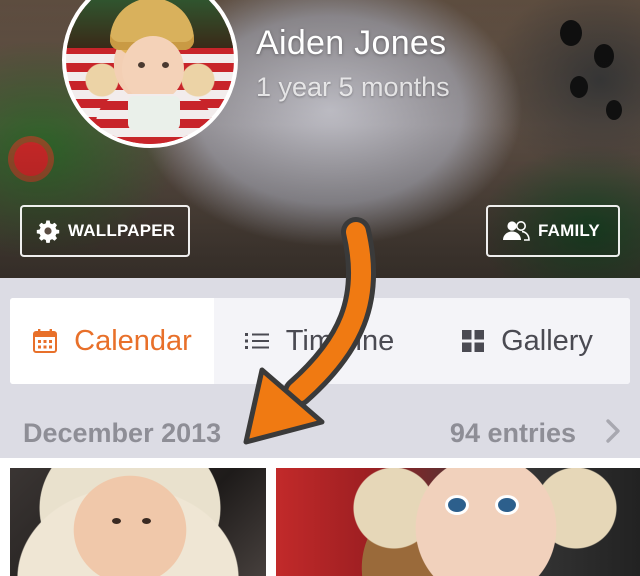 Image resolution: width=640 pixels, height=576 pixels. Describe the element at coordinates (569, 230) in the screenshot. I see `family-button-label: FAMILY` at that location.